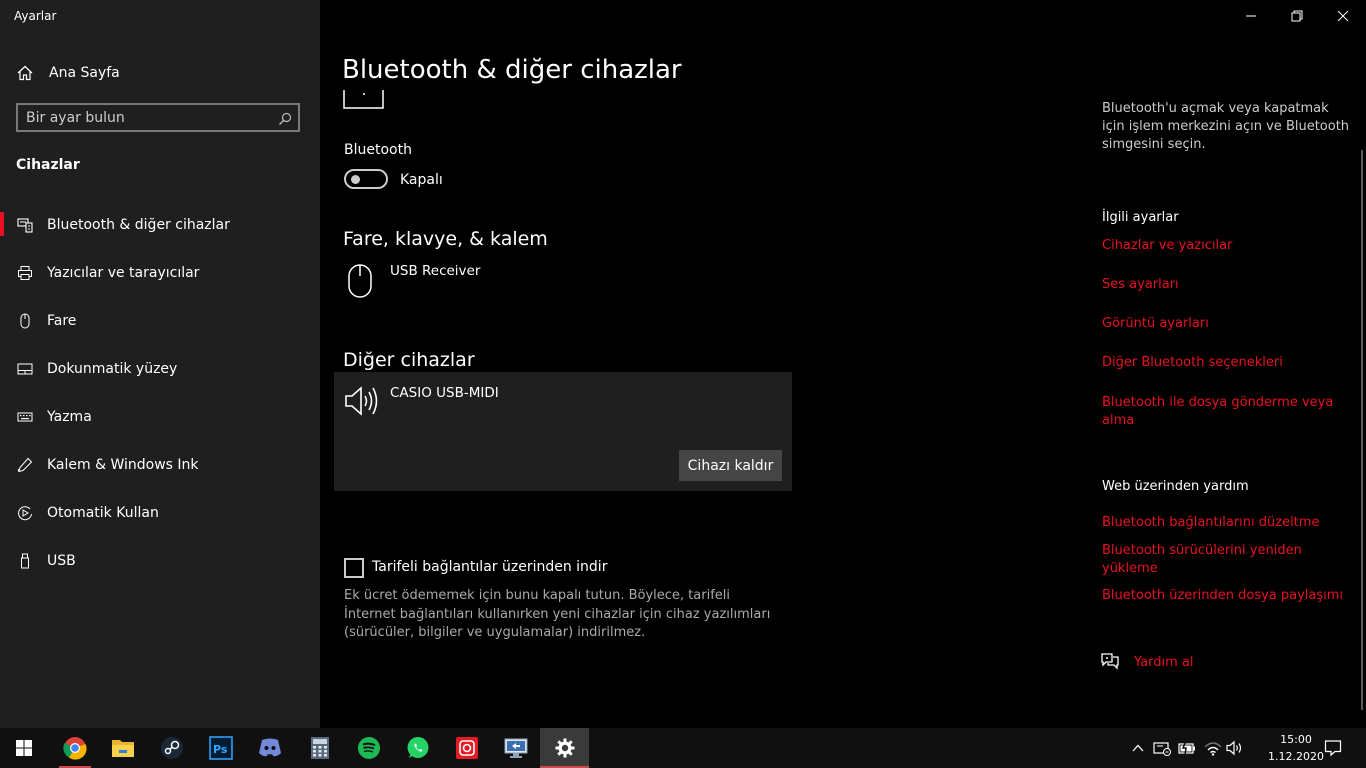 This screenshot has width=1366, height=768. I want to click on wifi-icon, so click(1213, 749).